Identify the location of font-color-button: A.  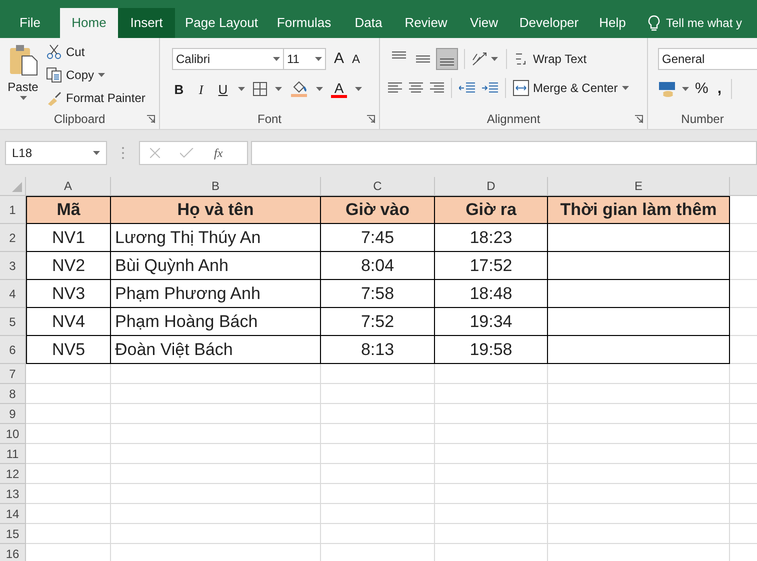
(339, 89).